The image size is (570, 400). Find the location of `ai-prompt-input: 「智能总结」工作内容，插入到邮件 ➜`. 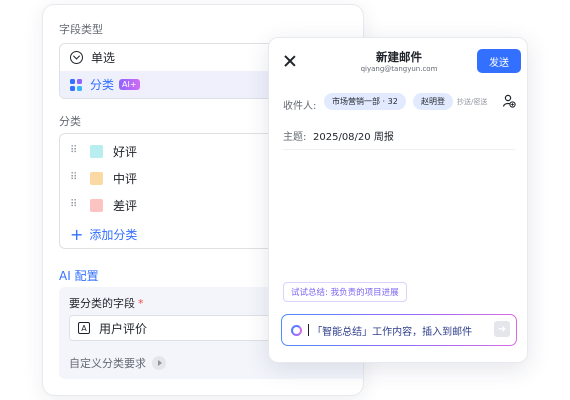

ai-prompt-input: 「智能总结」工作内容，插入到邮件 ➜ is located at coordinates (399, 330).